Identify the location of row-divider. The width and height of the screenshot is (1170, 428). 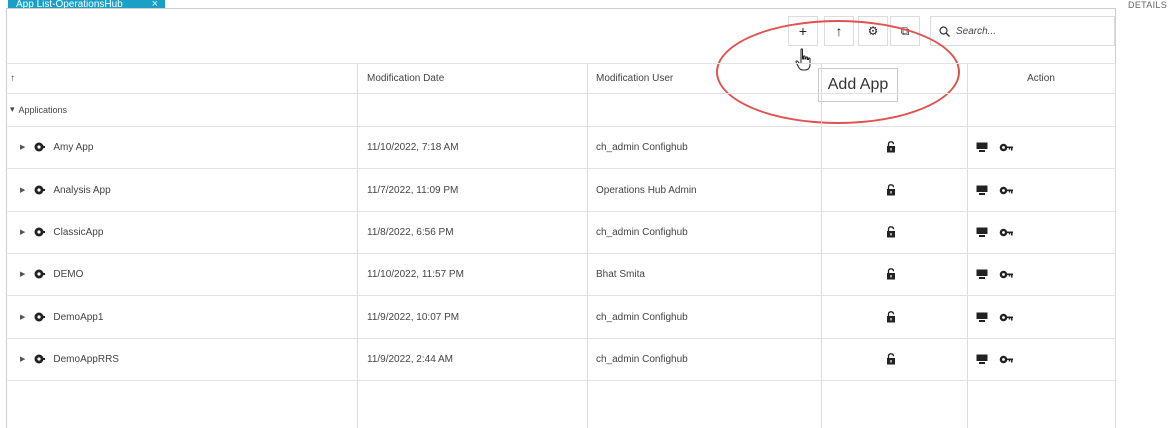
(561, 380).